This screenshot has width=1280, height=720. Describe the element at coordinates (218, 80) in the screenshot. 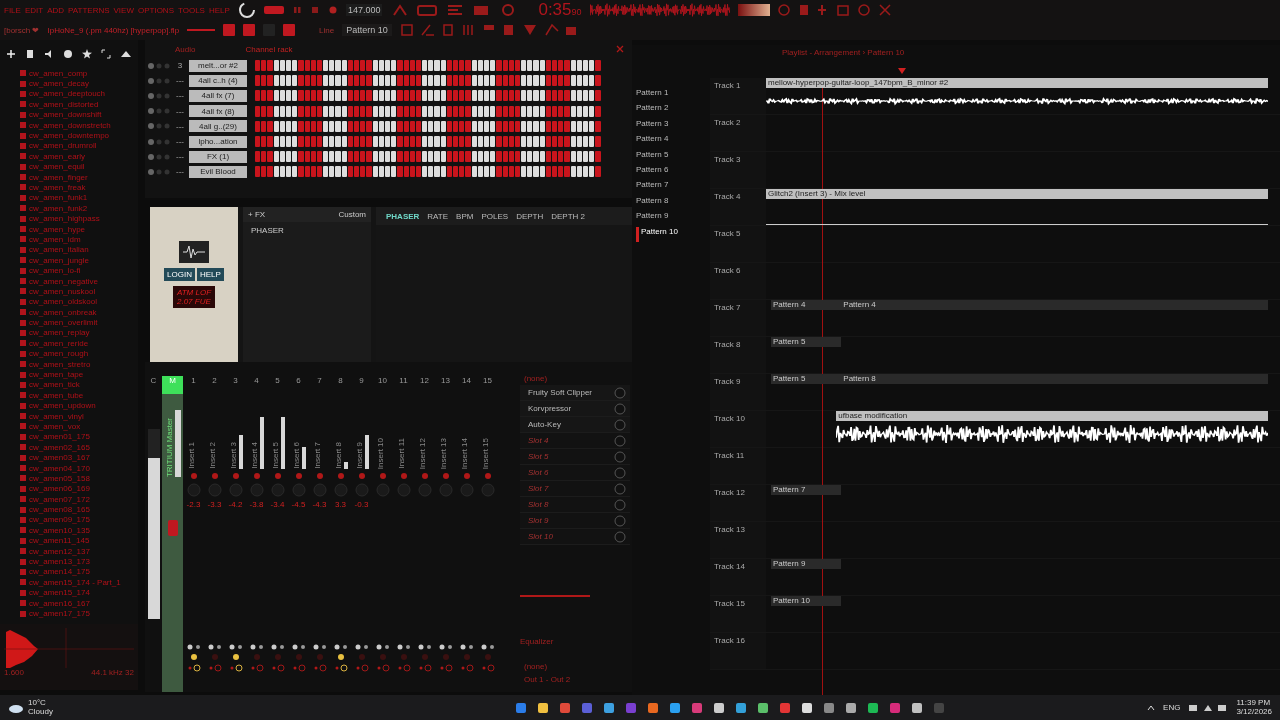

I see `channel-button: 4all c..h (4)` at that location.